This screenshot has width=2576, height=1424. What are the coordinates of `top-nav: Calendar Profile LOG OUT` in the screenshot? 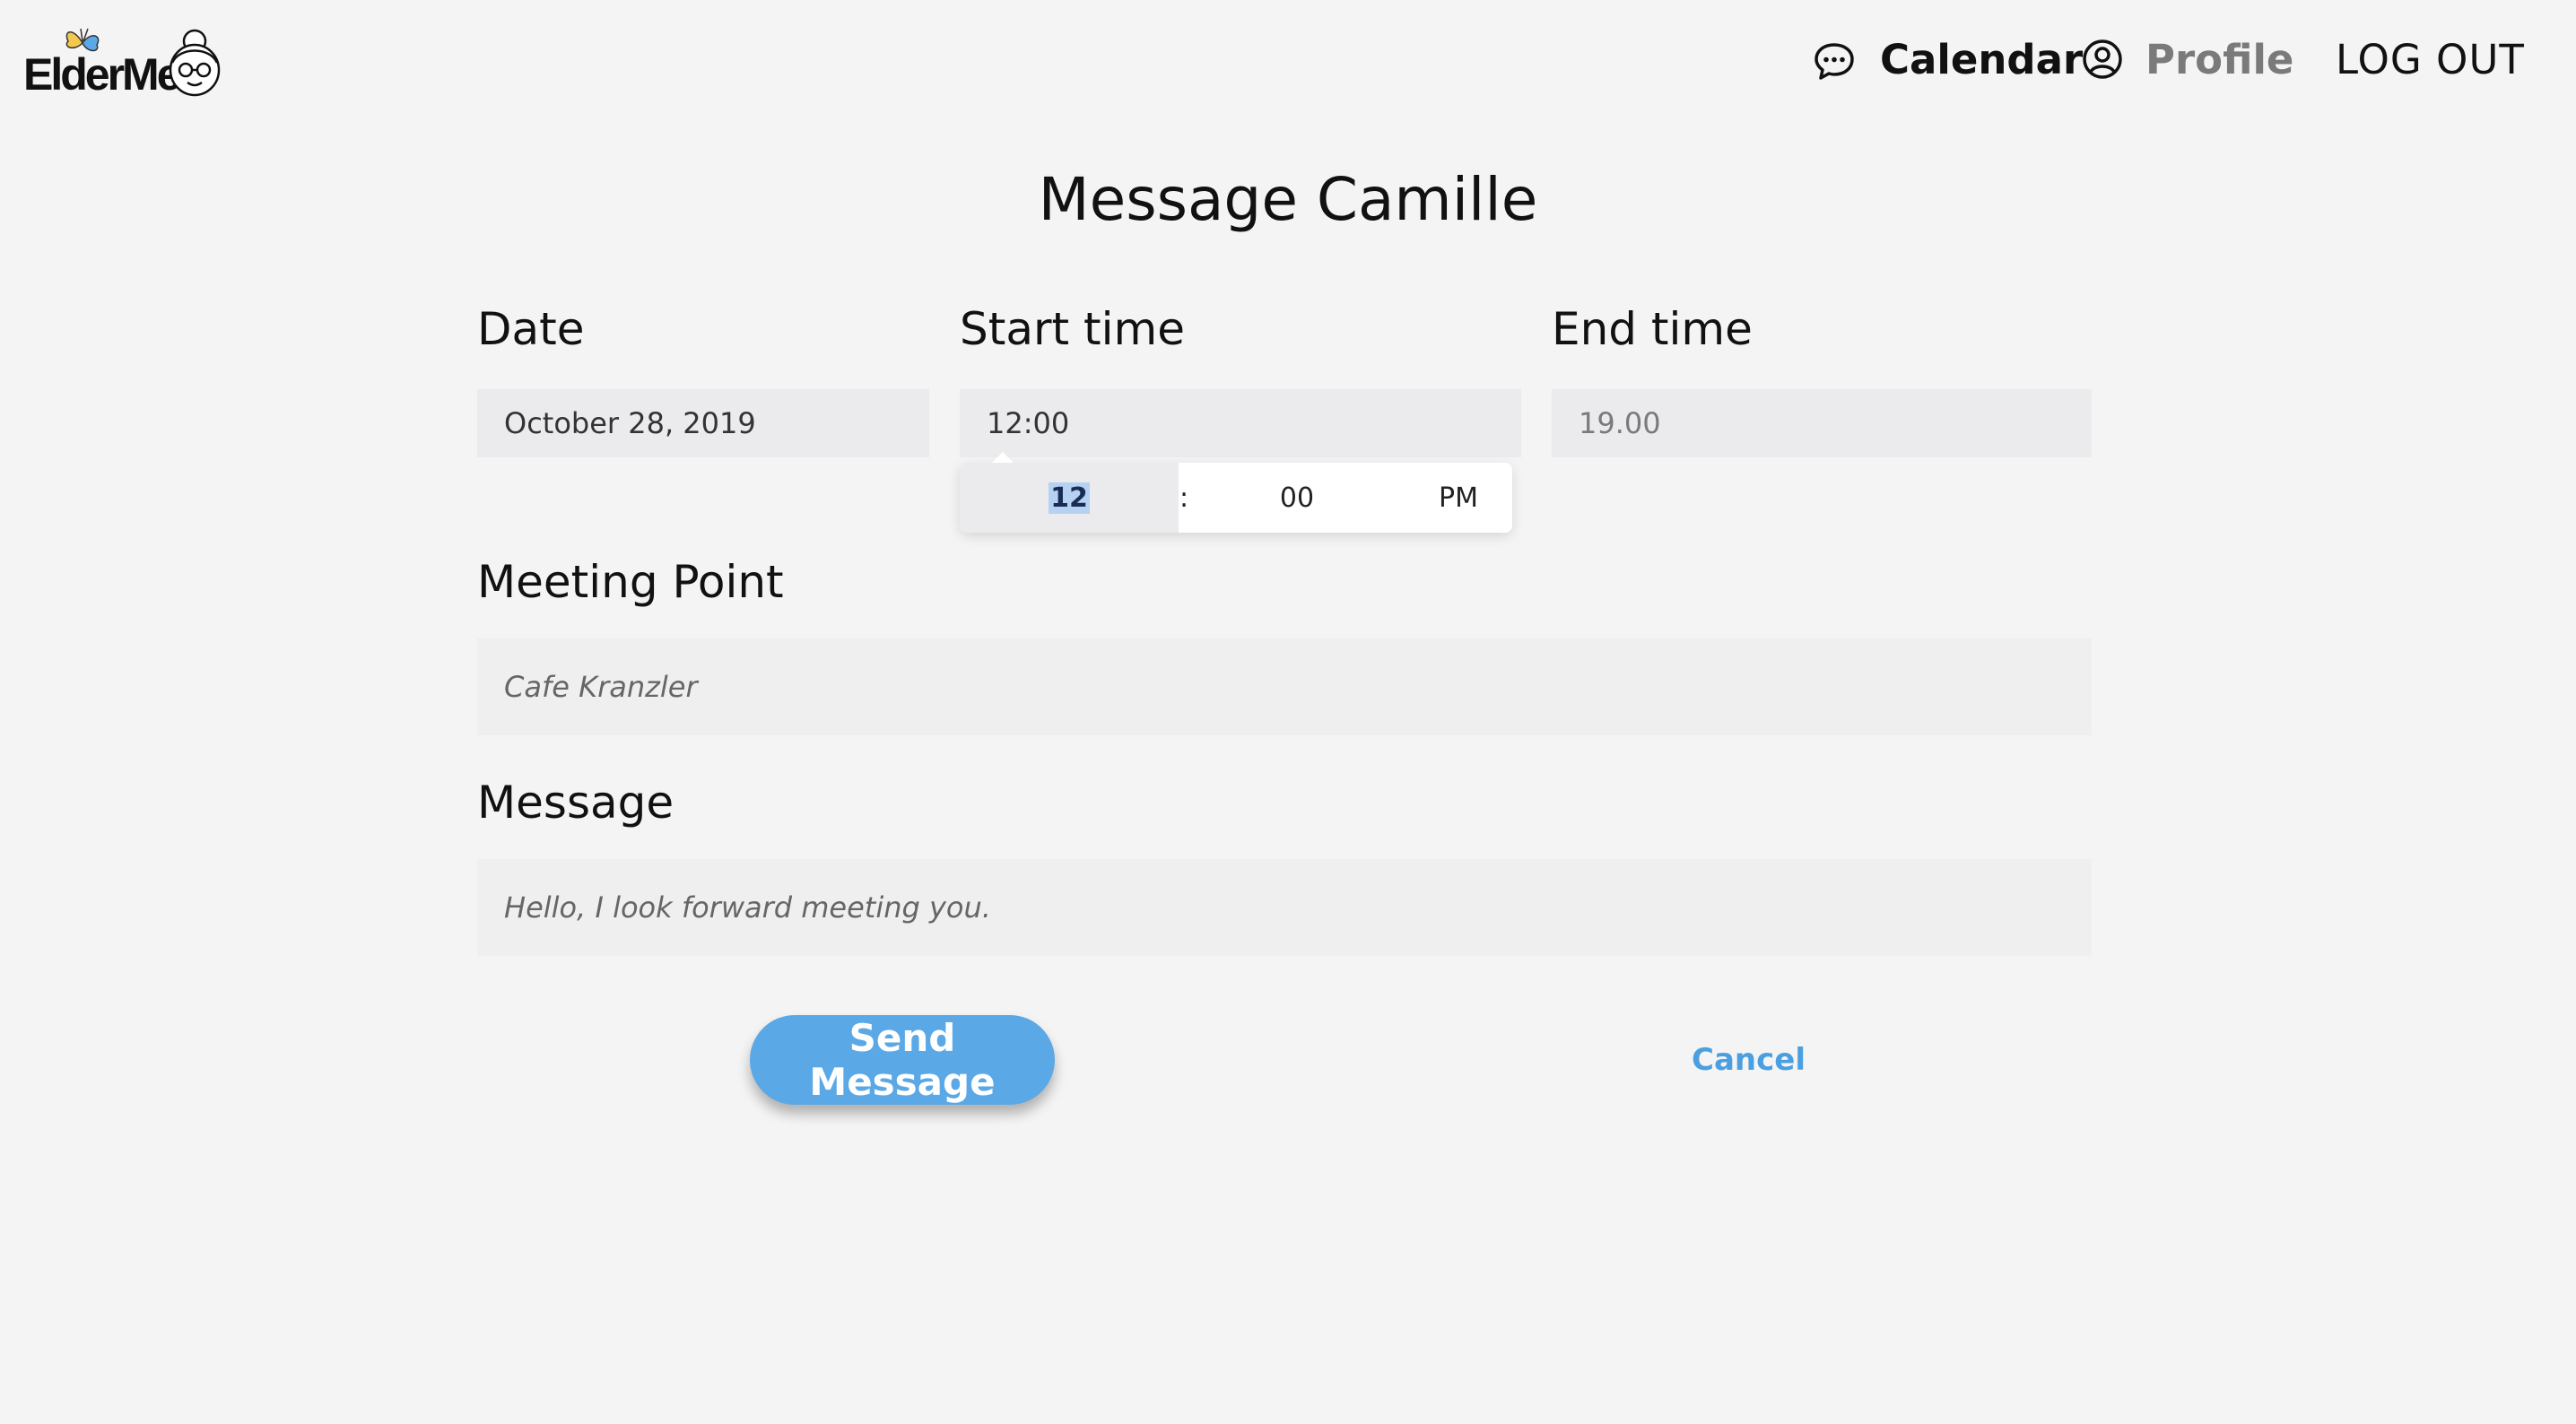 It's located at (2172, 61).